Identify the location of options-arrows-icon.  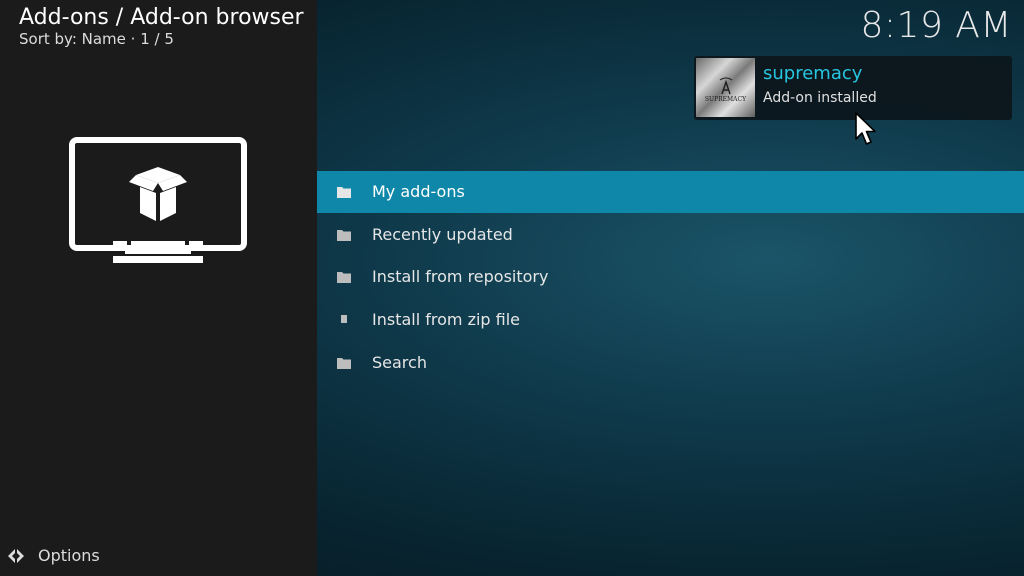
(16, 556).